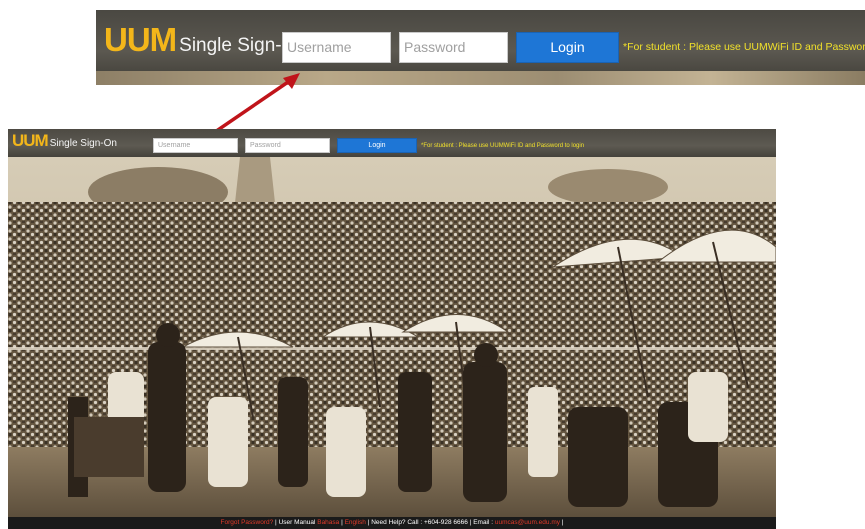 This screenshot has height=529, width=865. Describe the element at coordinates (297, 522) in the screenshot. I see `user-manual-link: User Manual` at that location.